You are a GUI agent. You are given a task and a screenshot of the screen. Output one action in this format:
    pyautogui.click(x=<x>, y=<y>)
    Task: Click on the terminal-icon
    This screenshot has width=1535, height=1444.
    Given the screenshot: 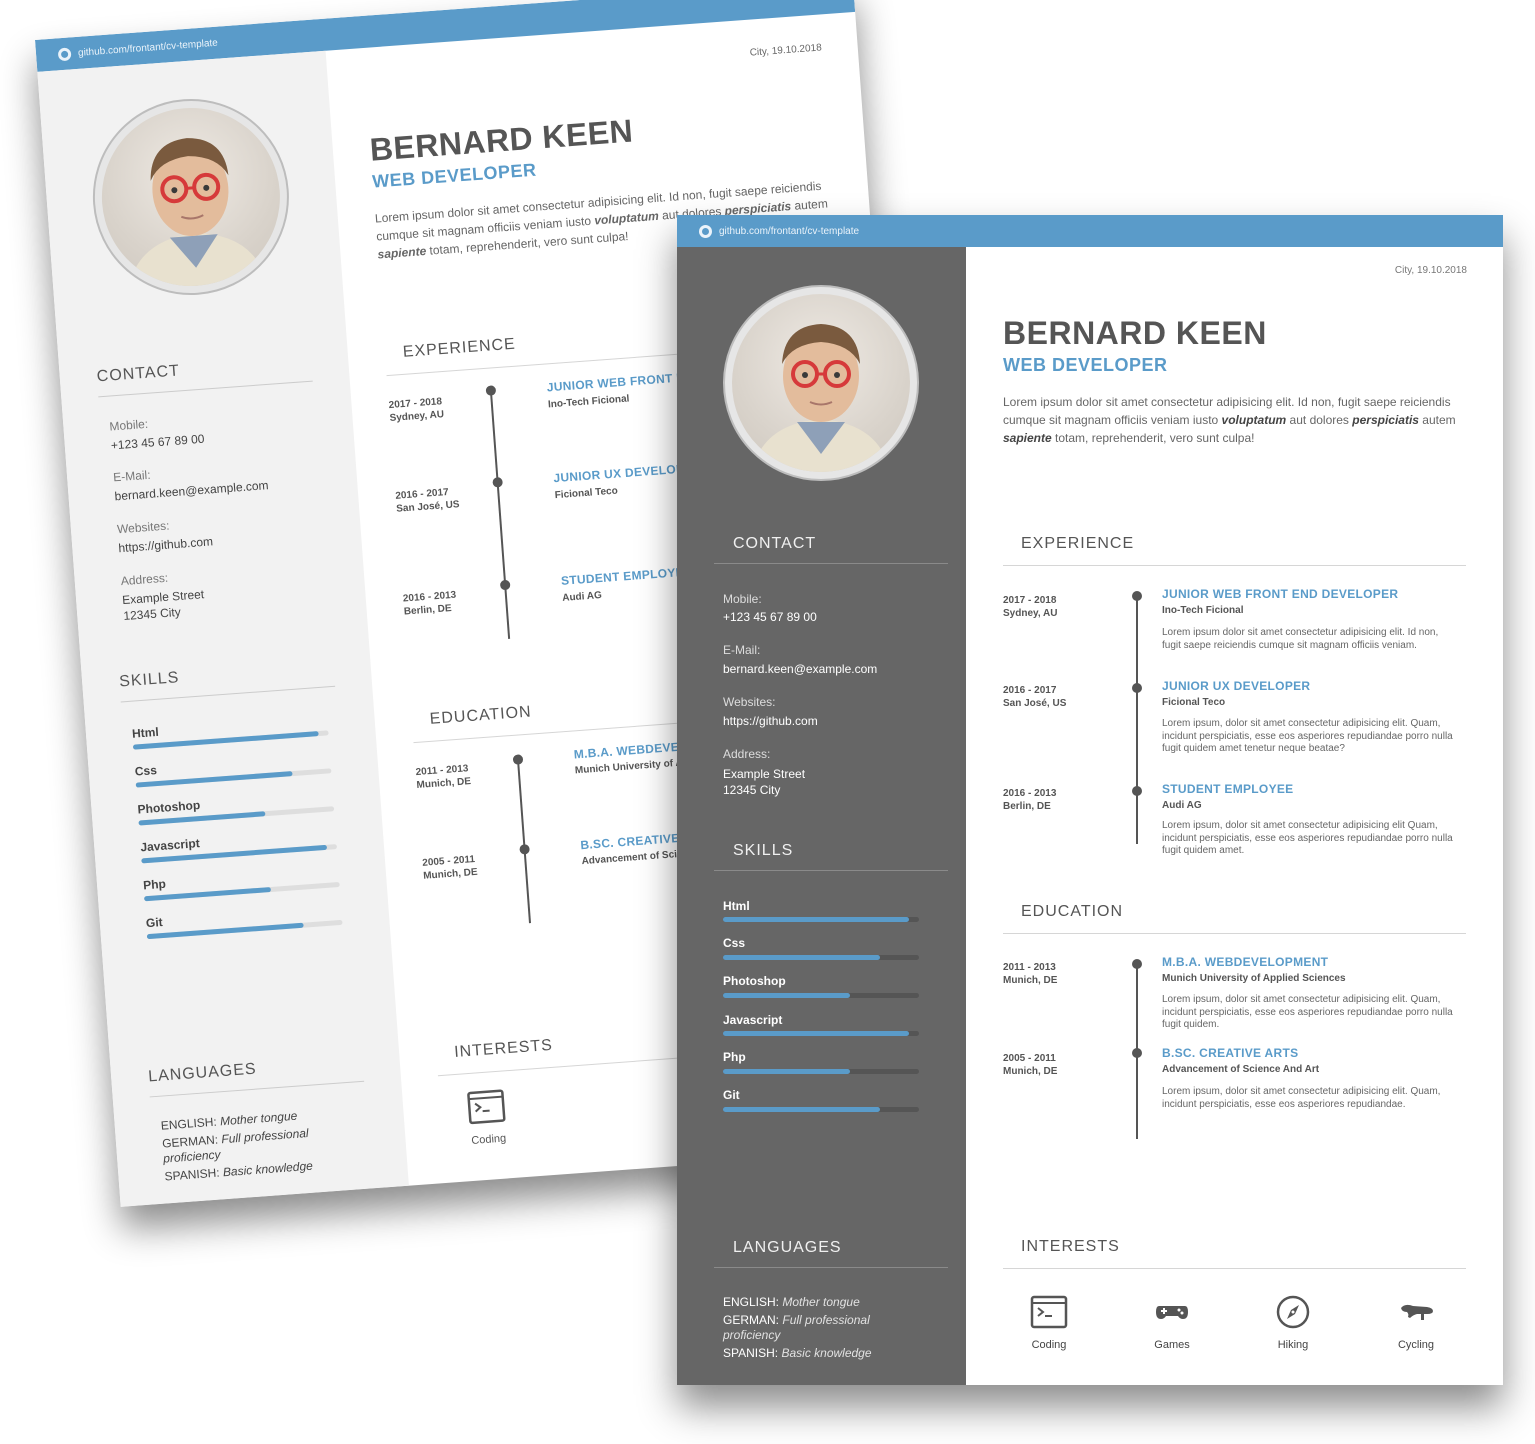 What is the action you would take?
    pyautogui.click(x=486, y=1107)
    